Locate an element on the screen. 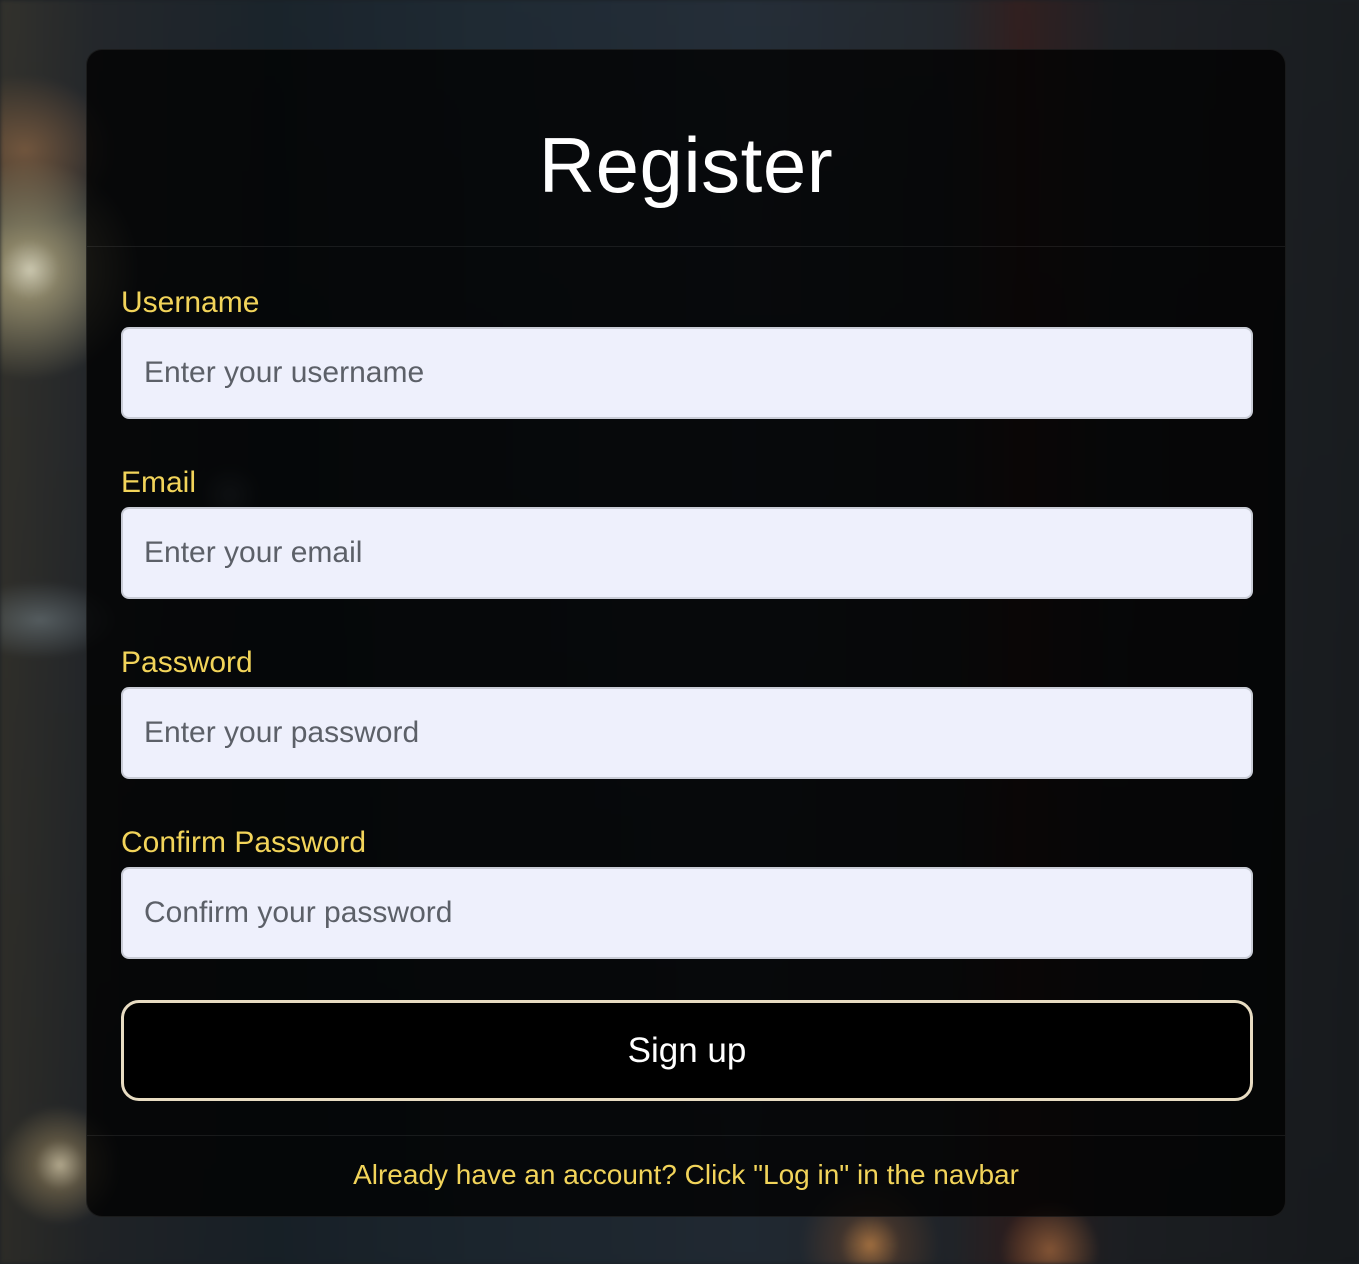  email-input is located at coordinates (687, 553).